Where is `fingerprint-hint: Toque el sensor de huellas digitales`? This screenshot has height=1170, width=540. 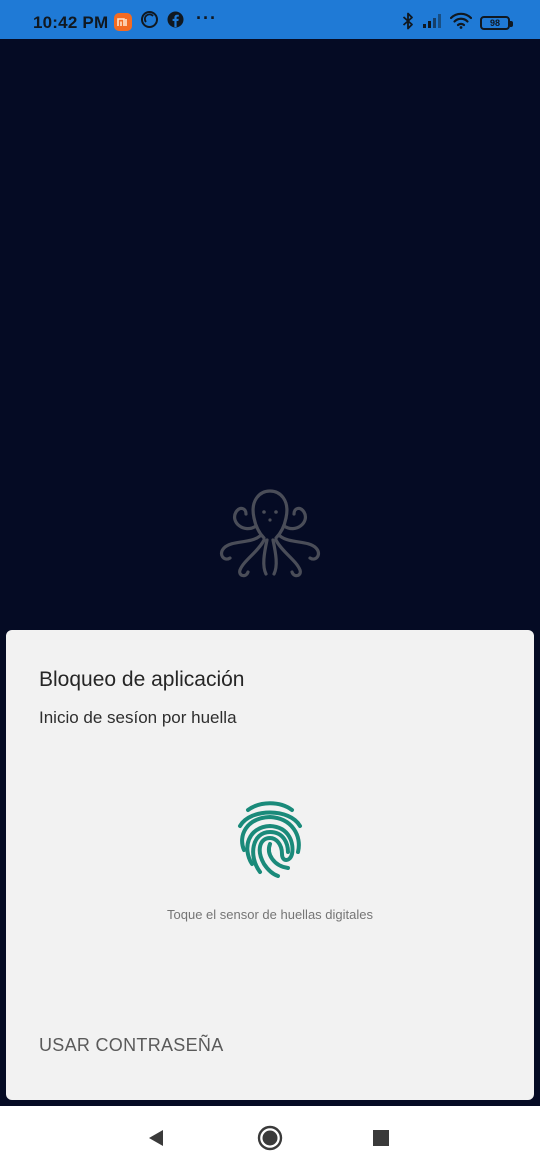 fingerprint-hint: Toque el sensor de huellas digitales is located at coordinates (270, 914).